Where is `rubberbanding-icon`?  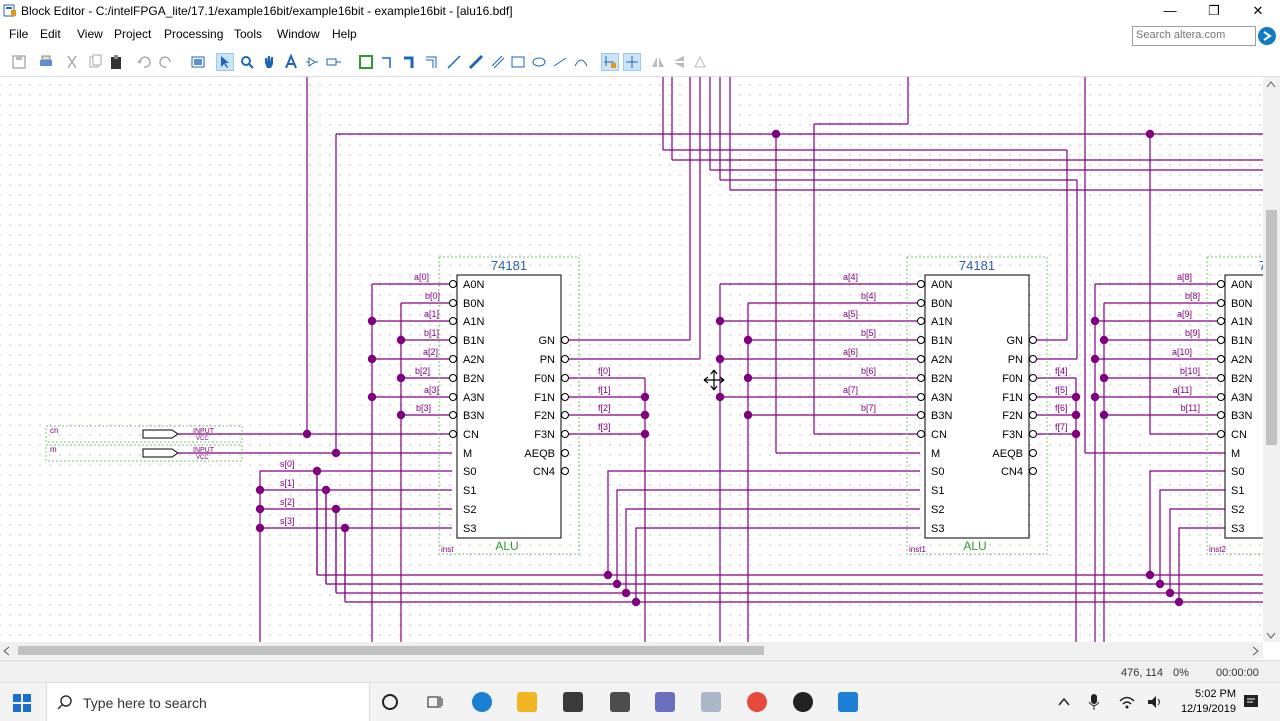
rubberbanding-icon is located at coordinates (632, 62).